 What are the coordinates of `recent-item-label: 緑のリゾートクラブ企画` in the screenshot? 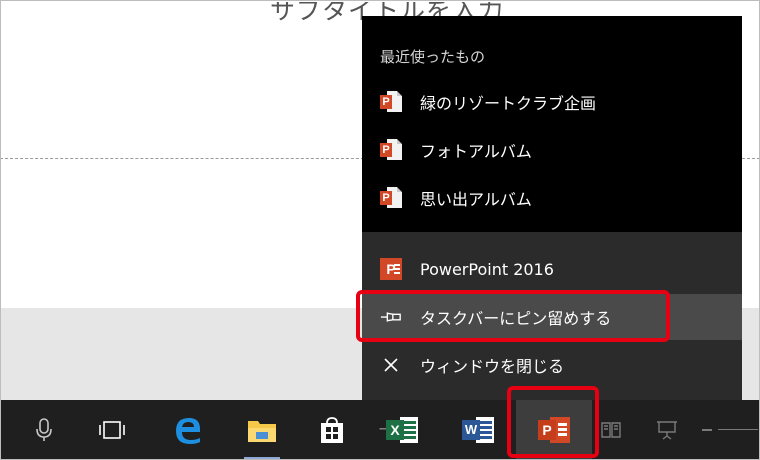 It's located at (508, 103).